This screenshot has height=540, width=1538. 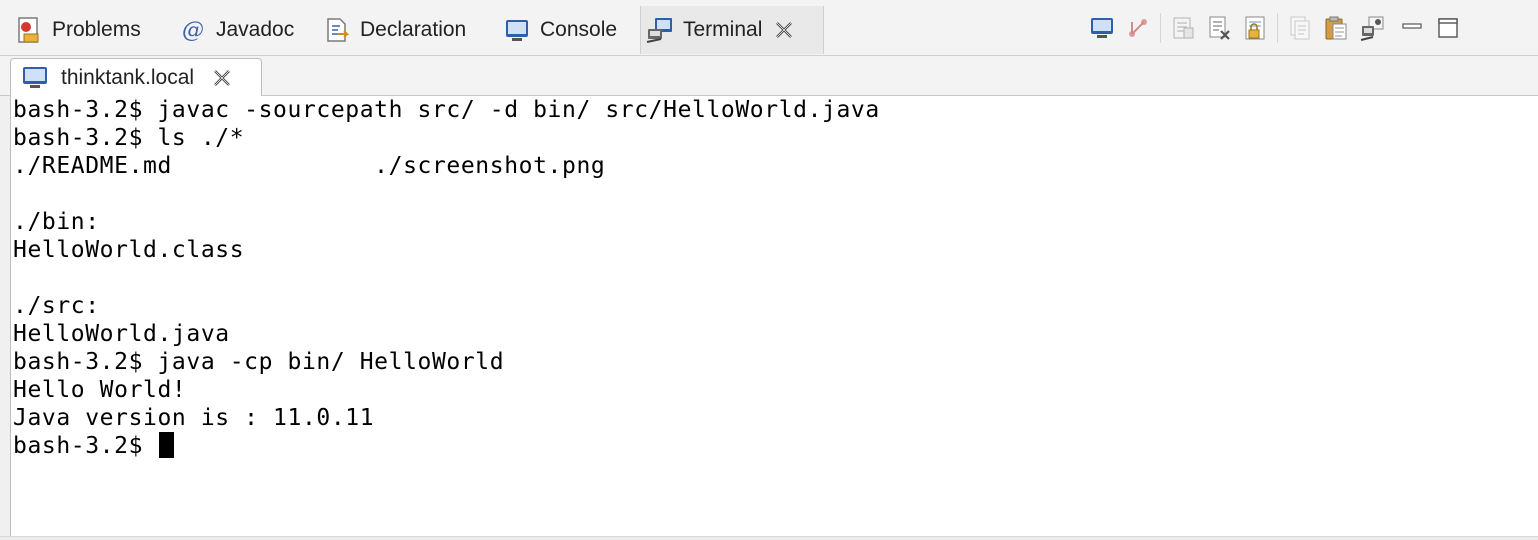 I want to click on terminal-connection-tab: thinktank.local, so click(x=136, y=77).